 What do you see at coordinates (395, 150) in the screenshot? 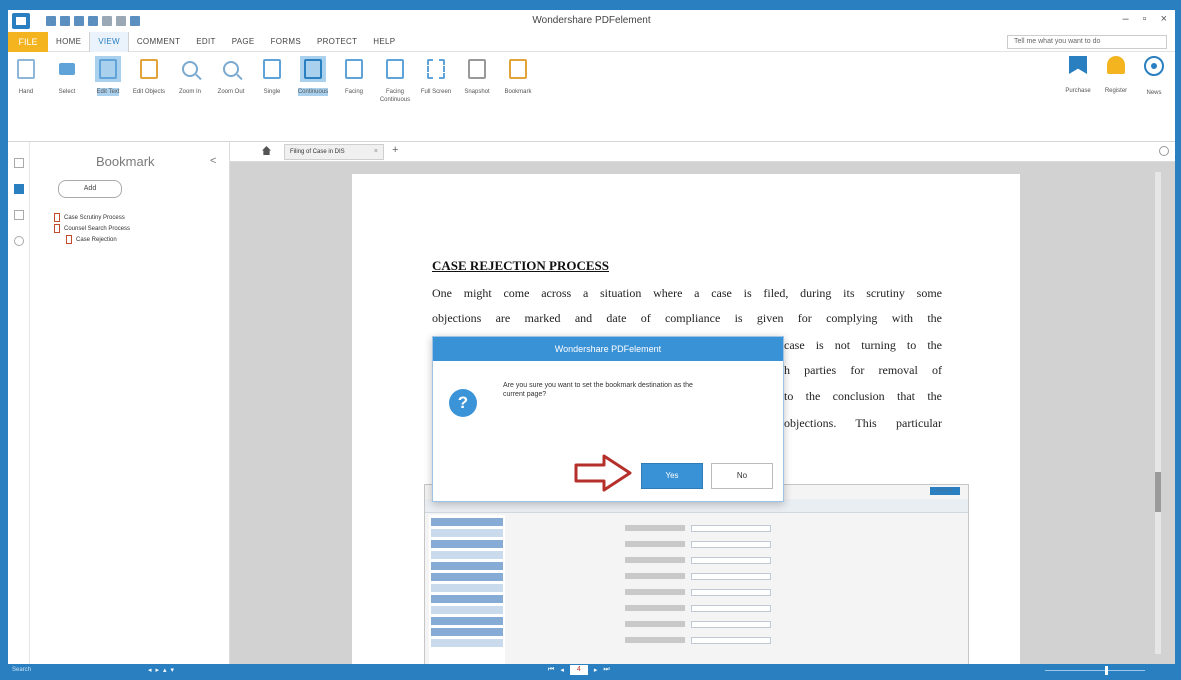
I see `new-tab-button: +` at bounding box center [395, 150].